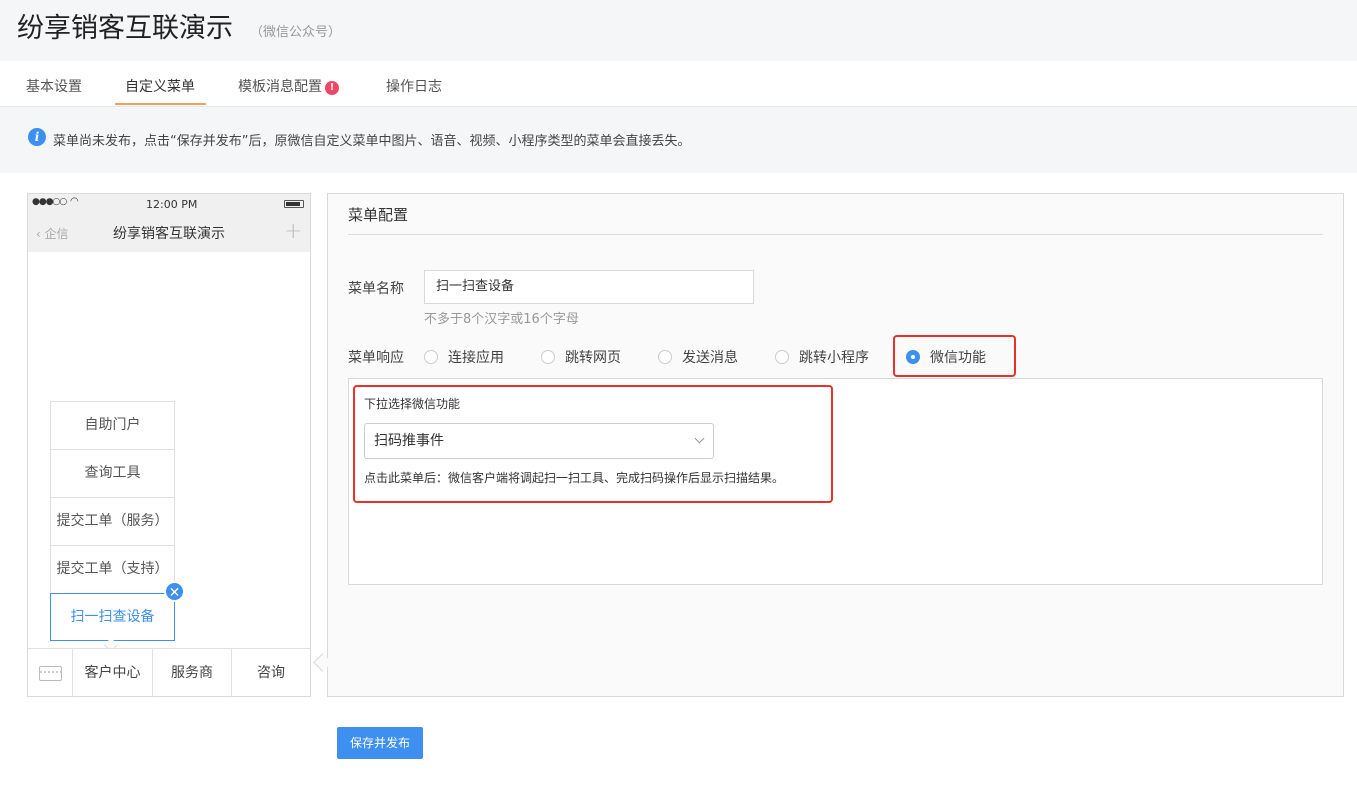  Describe the element at coordinates (296, 32) in the screenshot. I see `app-subtitle: （微信公众号）` at that location.